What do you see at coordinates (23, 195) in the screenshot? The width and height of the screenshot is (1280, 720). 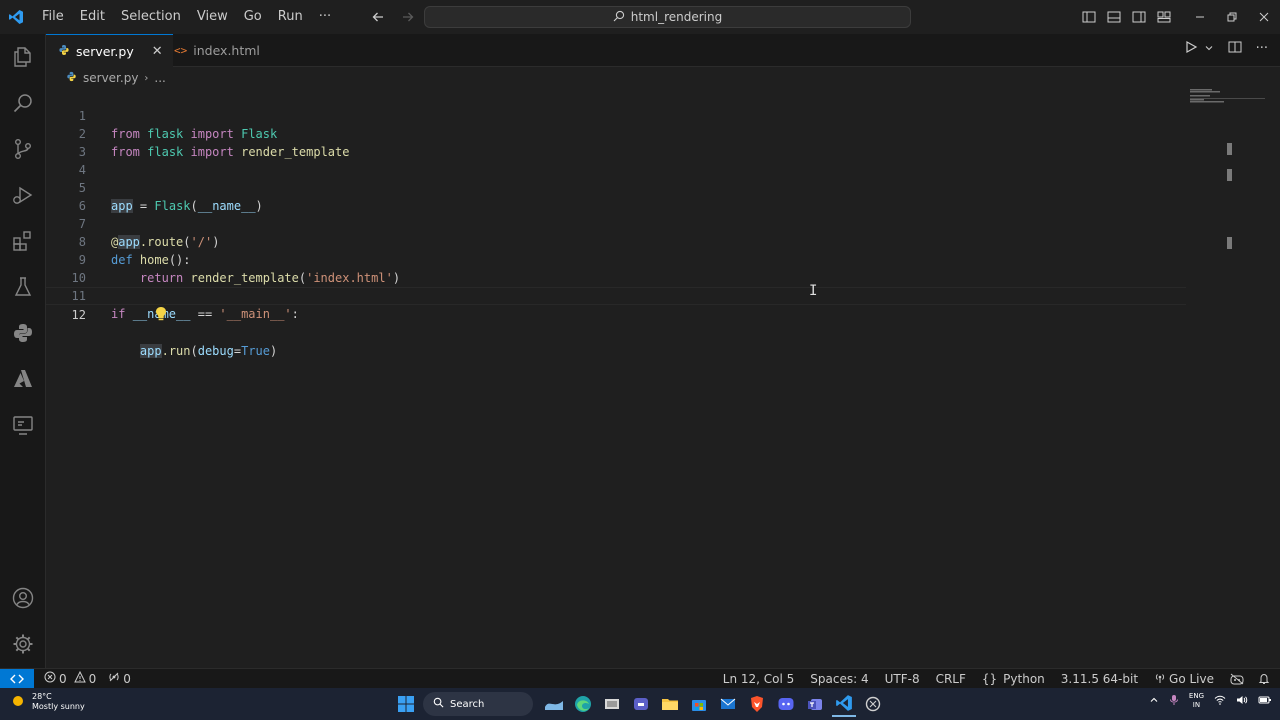 I see `run-debug-icon` at bounding box center [23, 195].